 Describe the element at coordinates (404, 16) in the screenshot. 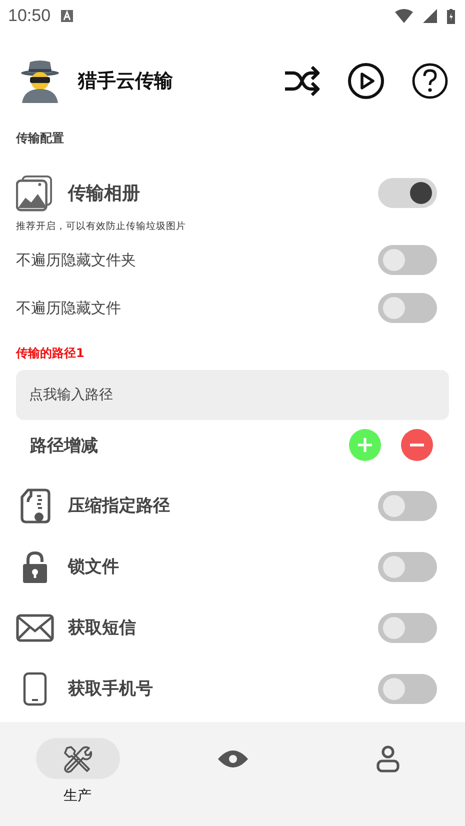

I see `wifi-icon` at that location.